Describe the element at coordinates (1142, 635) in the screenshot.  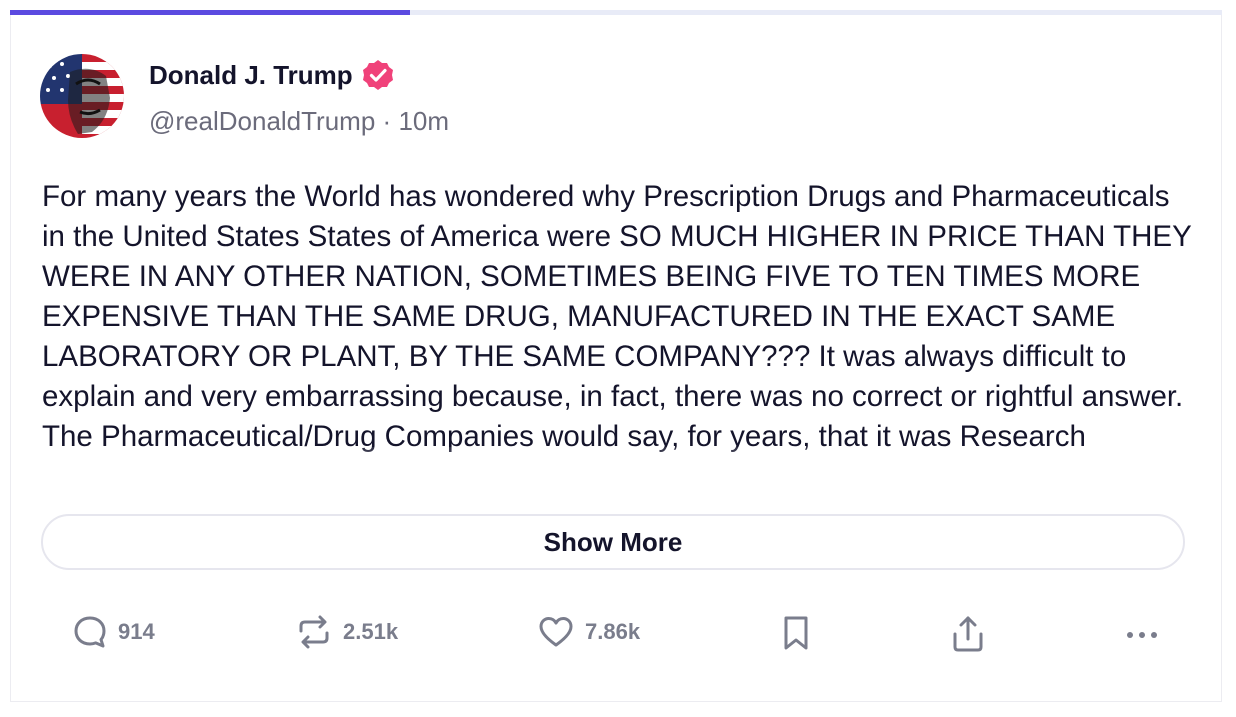
I see `more-icon` at that location.